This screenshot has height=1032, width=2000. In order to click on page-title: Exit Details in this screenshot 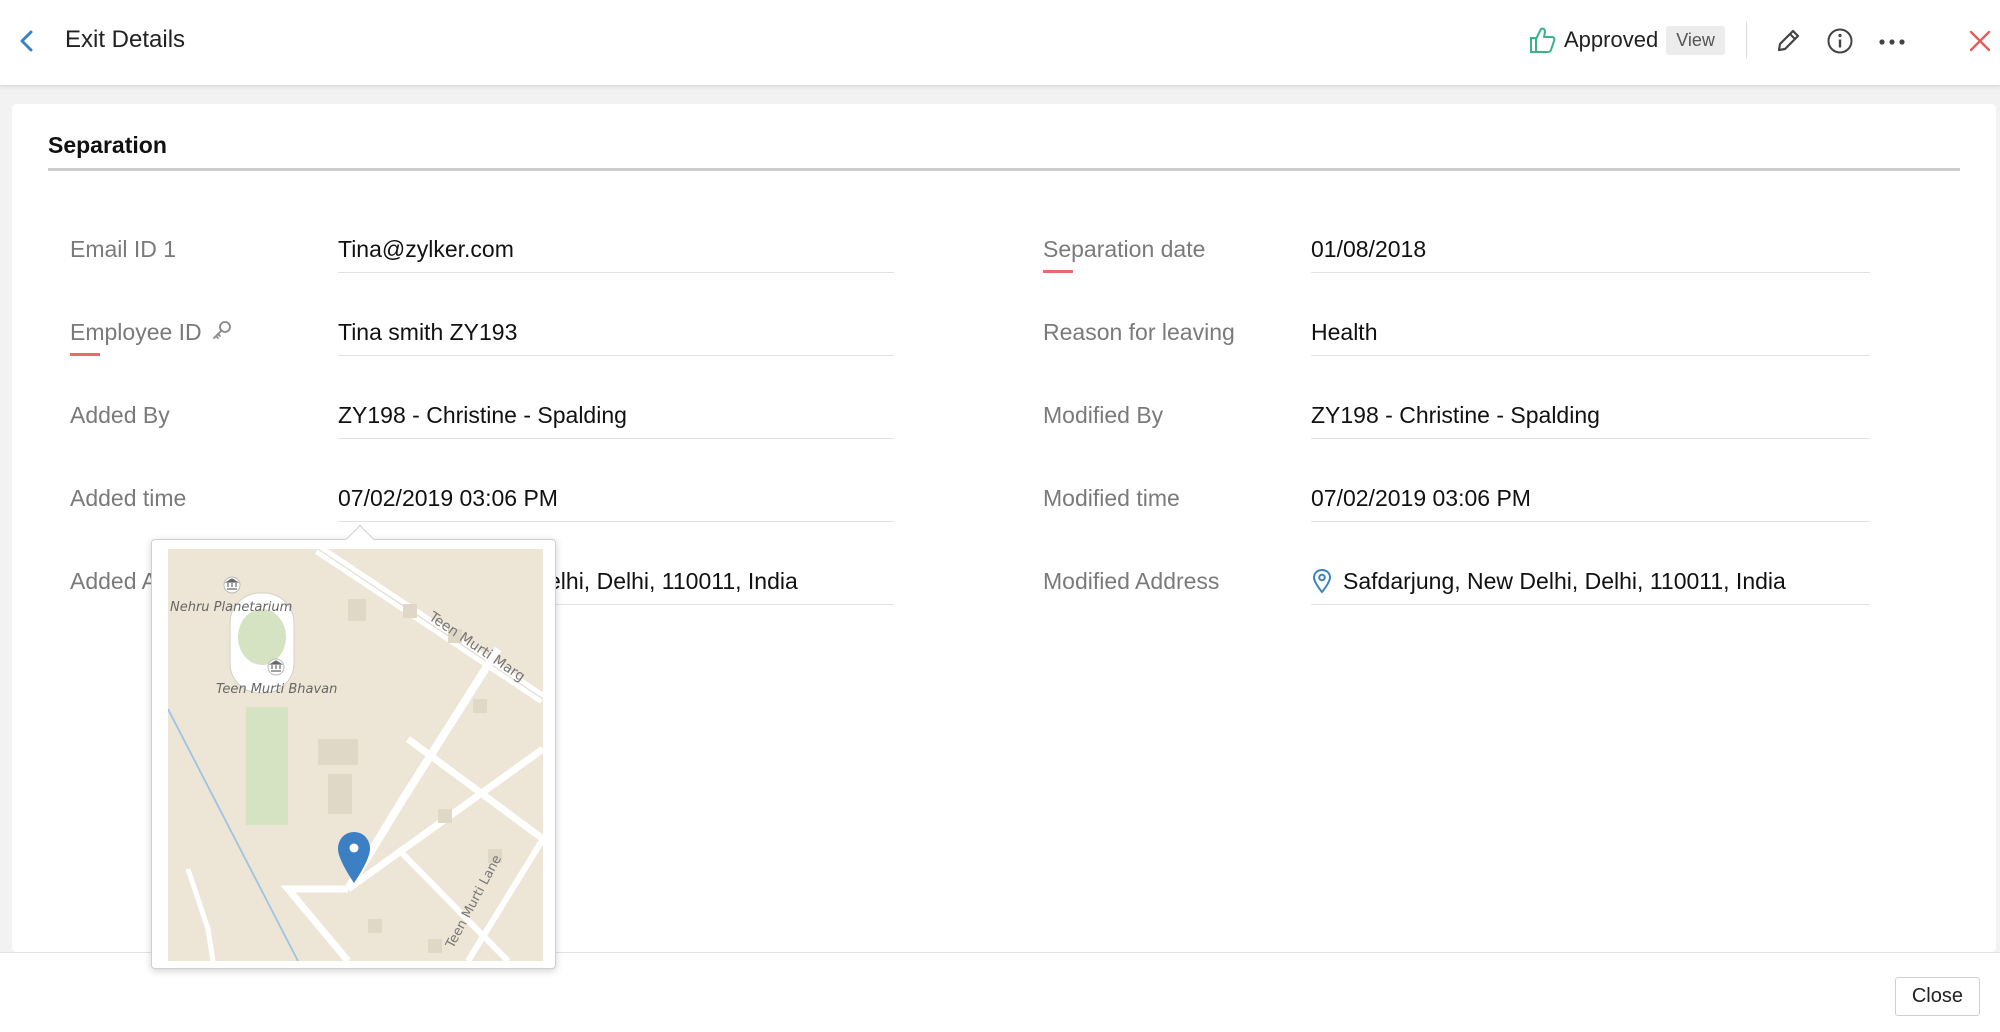, I will do `click(125, 39)`.